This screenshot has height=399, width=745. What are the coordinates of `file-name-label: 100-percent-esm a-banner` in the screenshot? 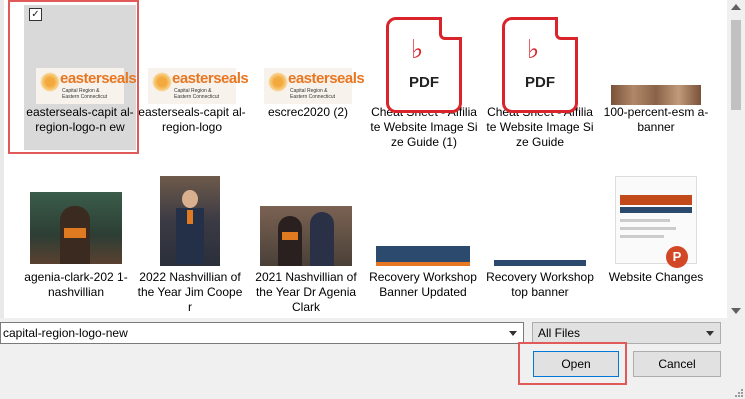 It's located at (656, 119).